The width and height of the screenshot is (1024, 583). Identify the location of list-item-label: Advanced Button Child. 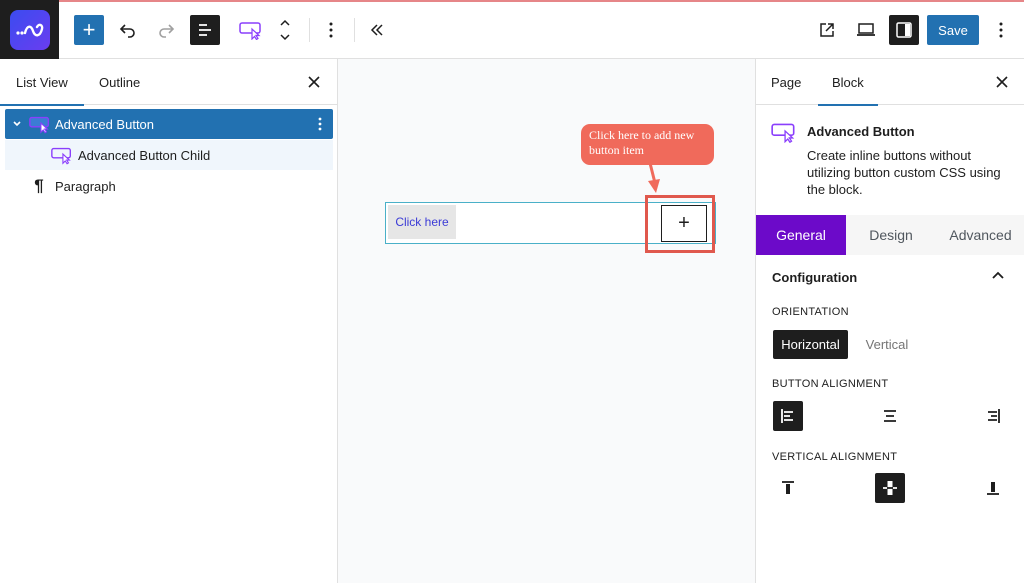
(144, 155).